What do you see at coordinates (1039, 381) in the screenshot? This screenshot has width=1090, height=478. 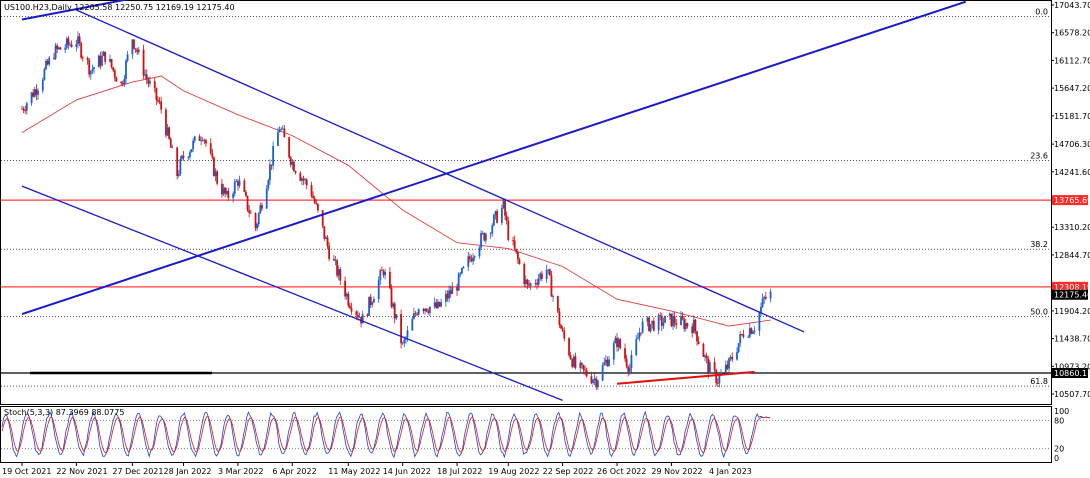 I see `fib-label: 61.8` at bounding box center [1039, 381].